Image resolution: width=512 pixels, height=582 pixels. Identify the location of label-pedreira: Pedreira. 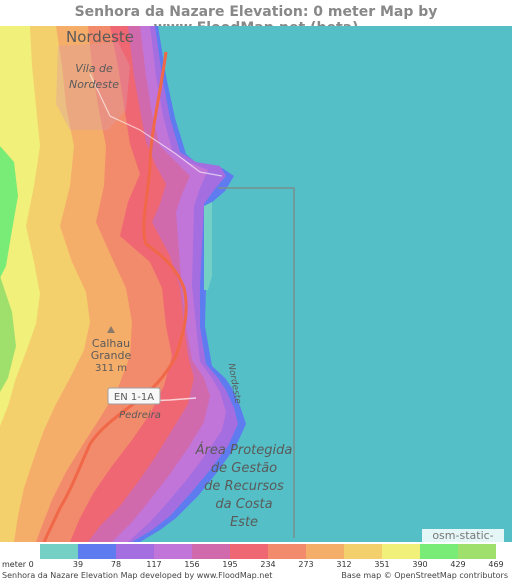
(140, 415).